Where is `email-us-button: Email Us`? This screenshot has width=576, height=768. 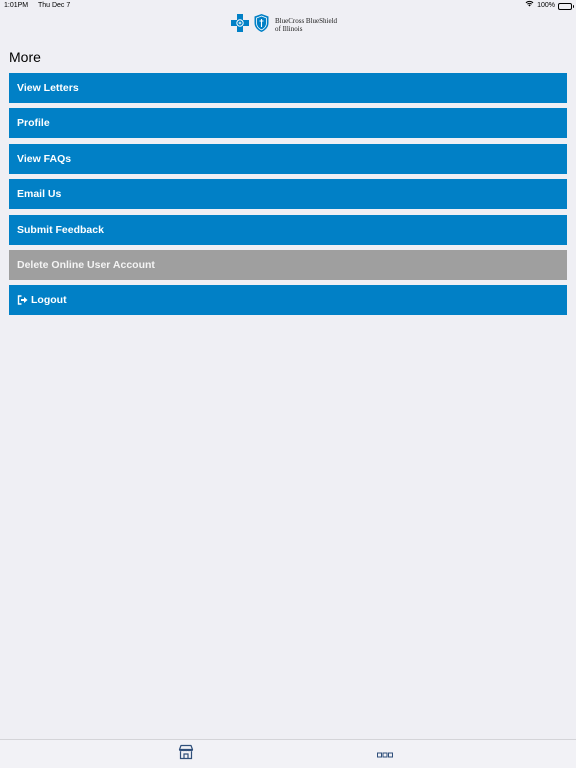 email-us-button: Email Us is located at coordinates (288, 194).